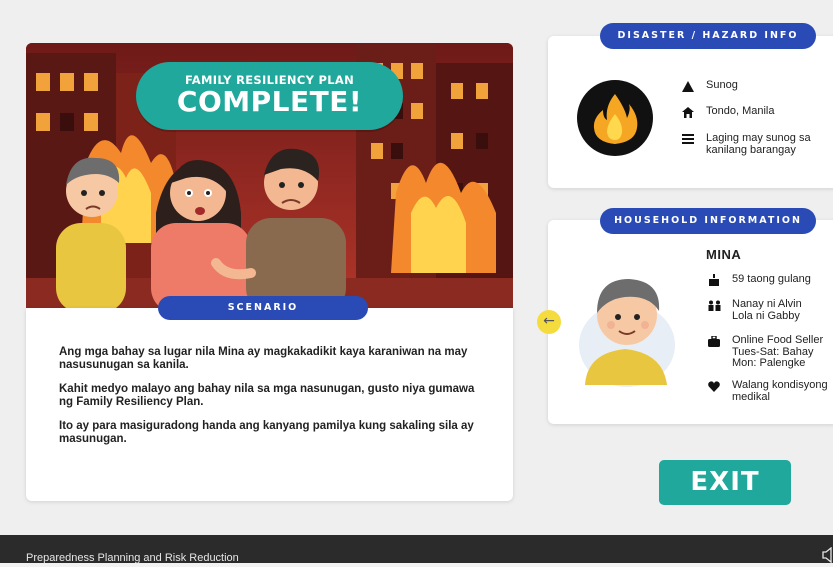 The height and width of the screenshot is (567, 833). Describe the element at coordinates (725, 482) in the screenshot. I see `exit-button: EXIT` at that location.